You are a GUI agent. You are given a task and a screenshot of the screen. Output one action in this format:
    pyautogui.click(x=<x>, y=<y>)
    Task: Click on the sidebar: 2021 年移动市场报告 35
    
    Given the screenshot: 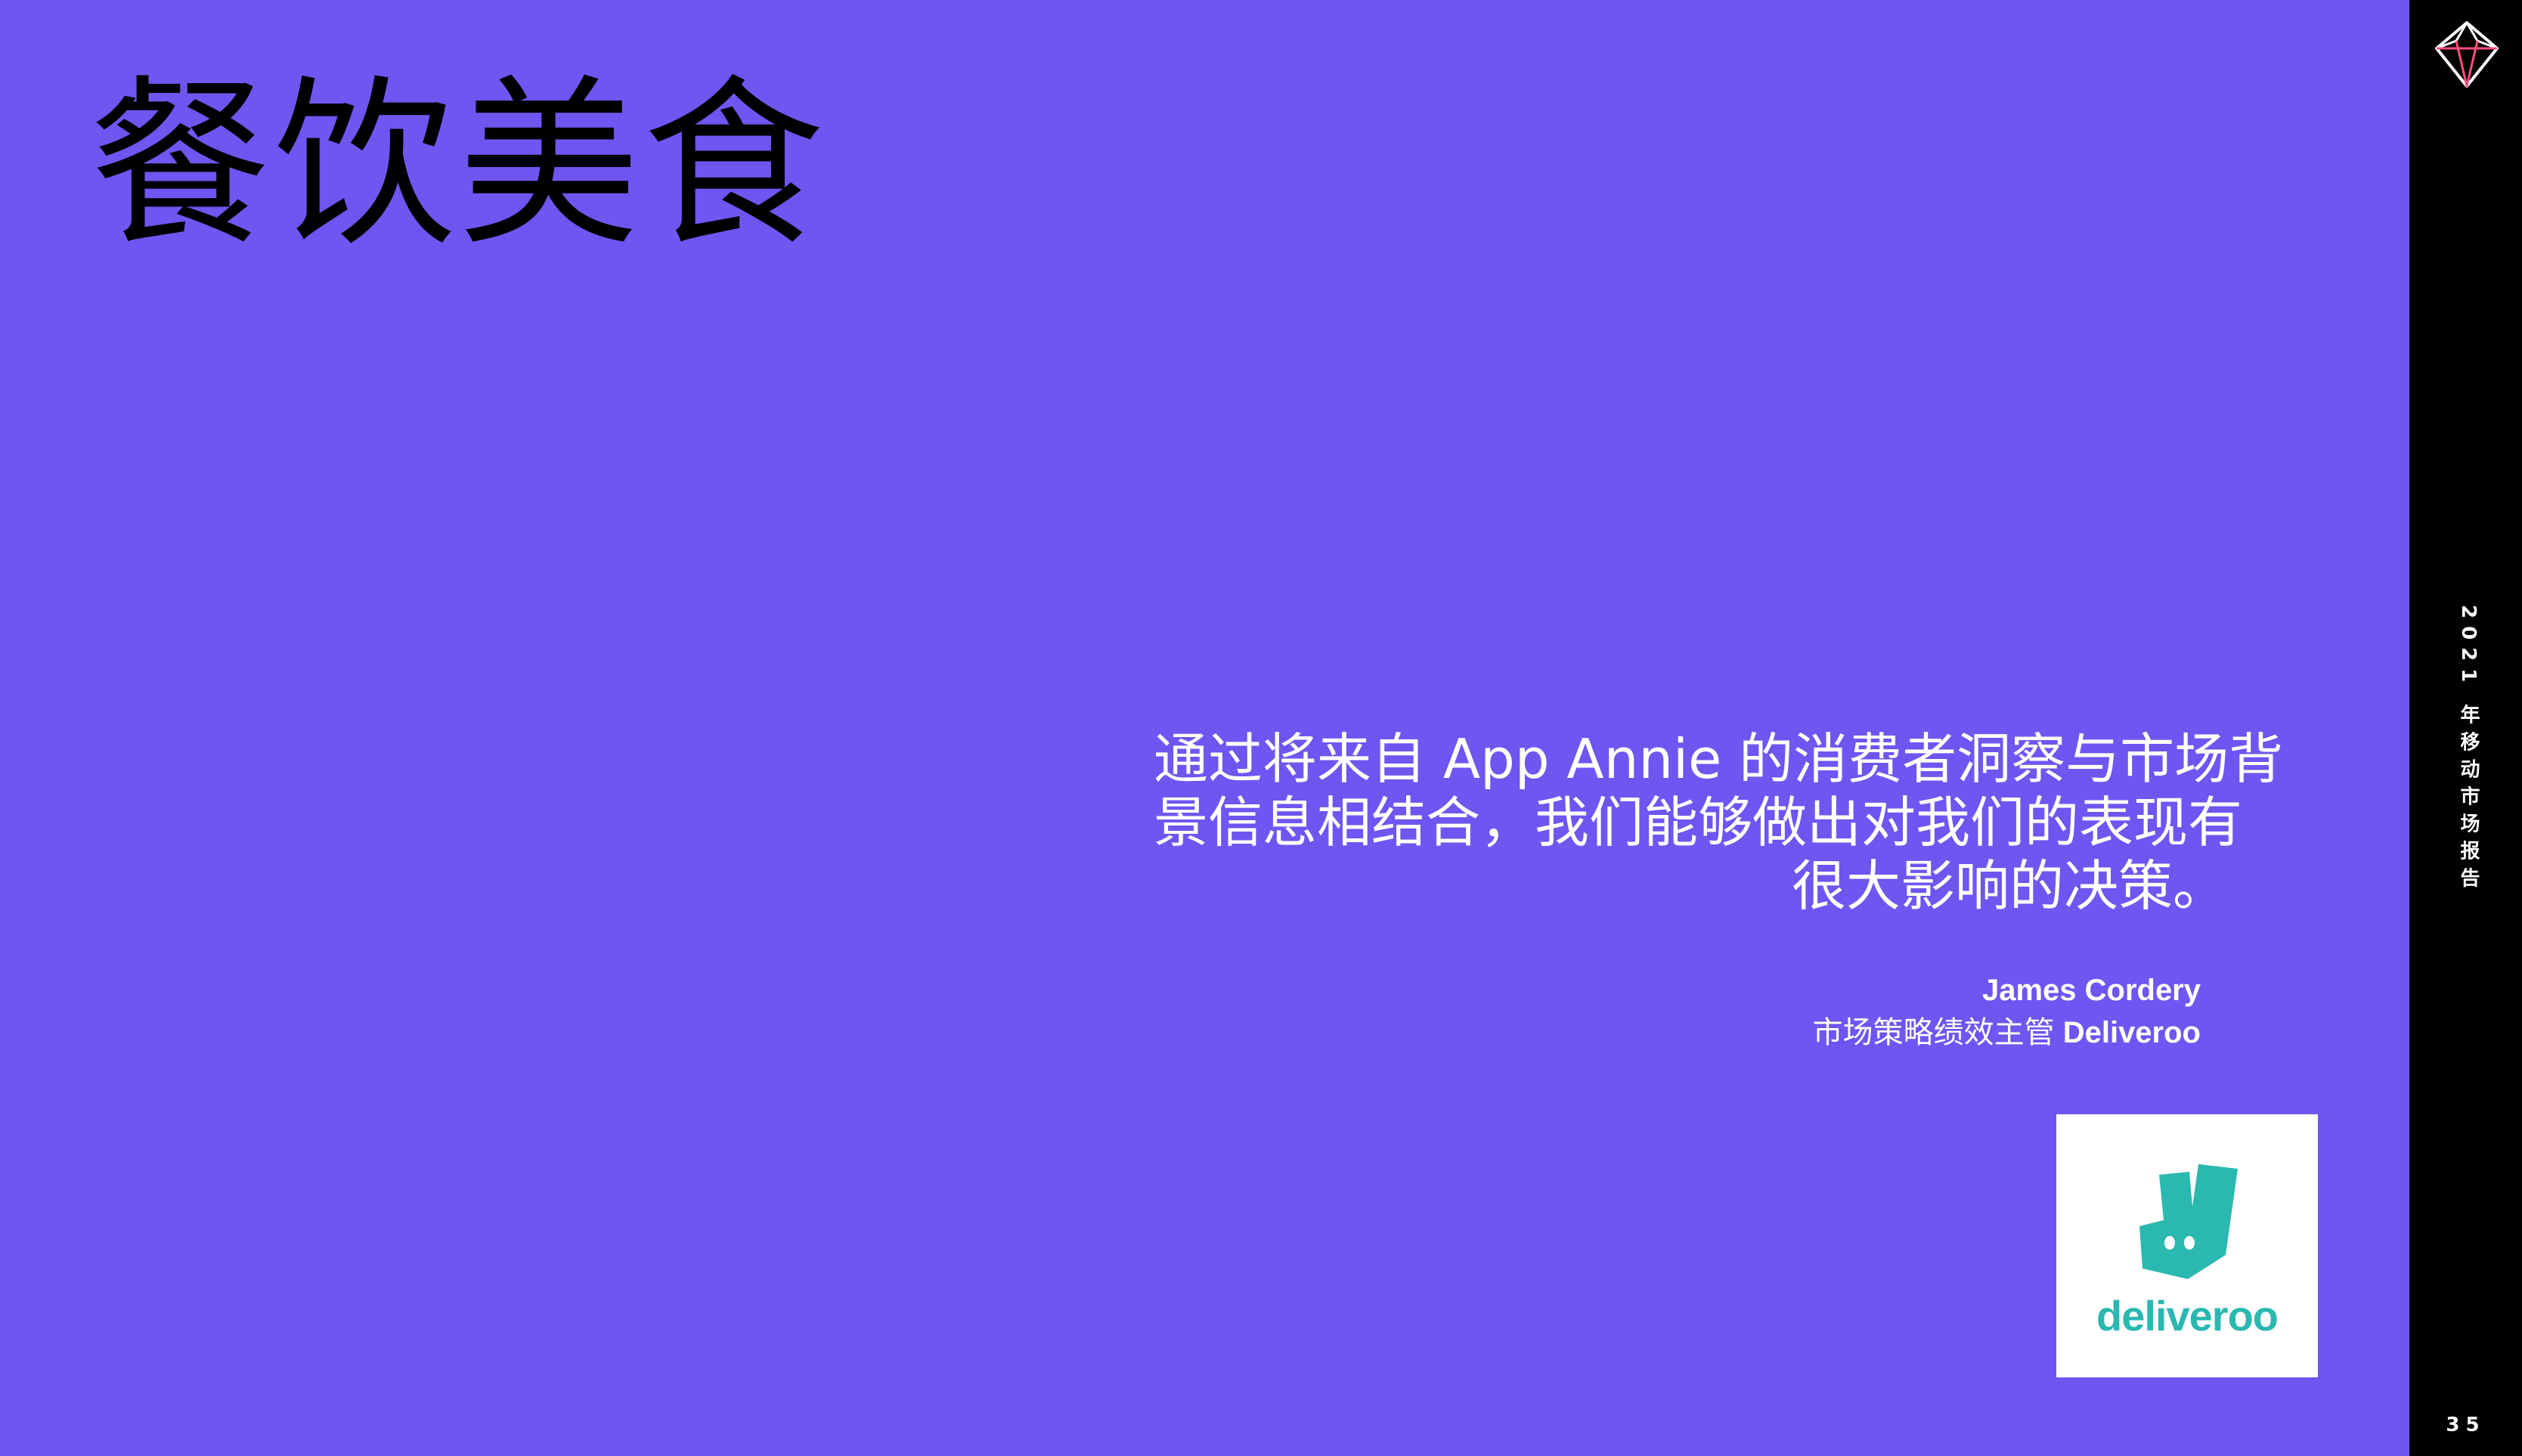 What is the action you would take?
    pyautogui.click(x=2465, y=728)
    